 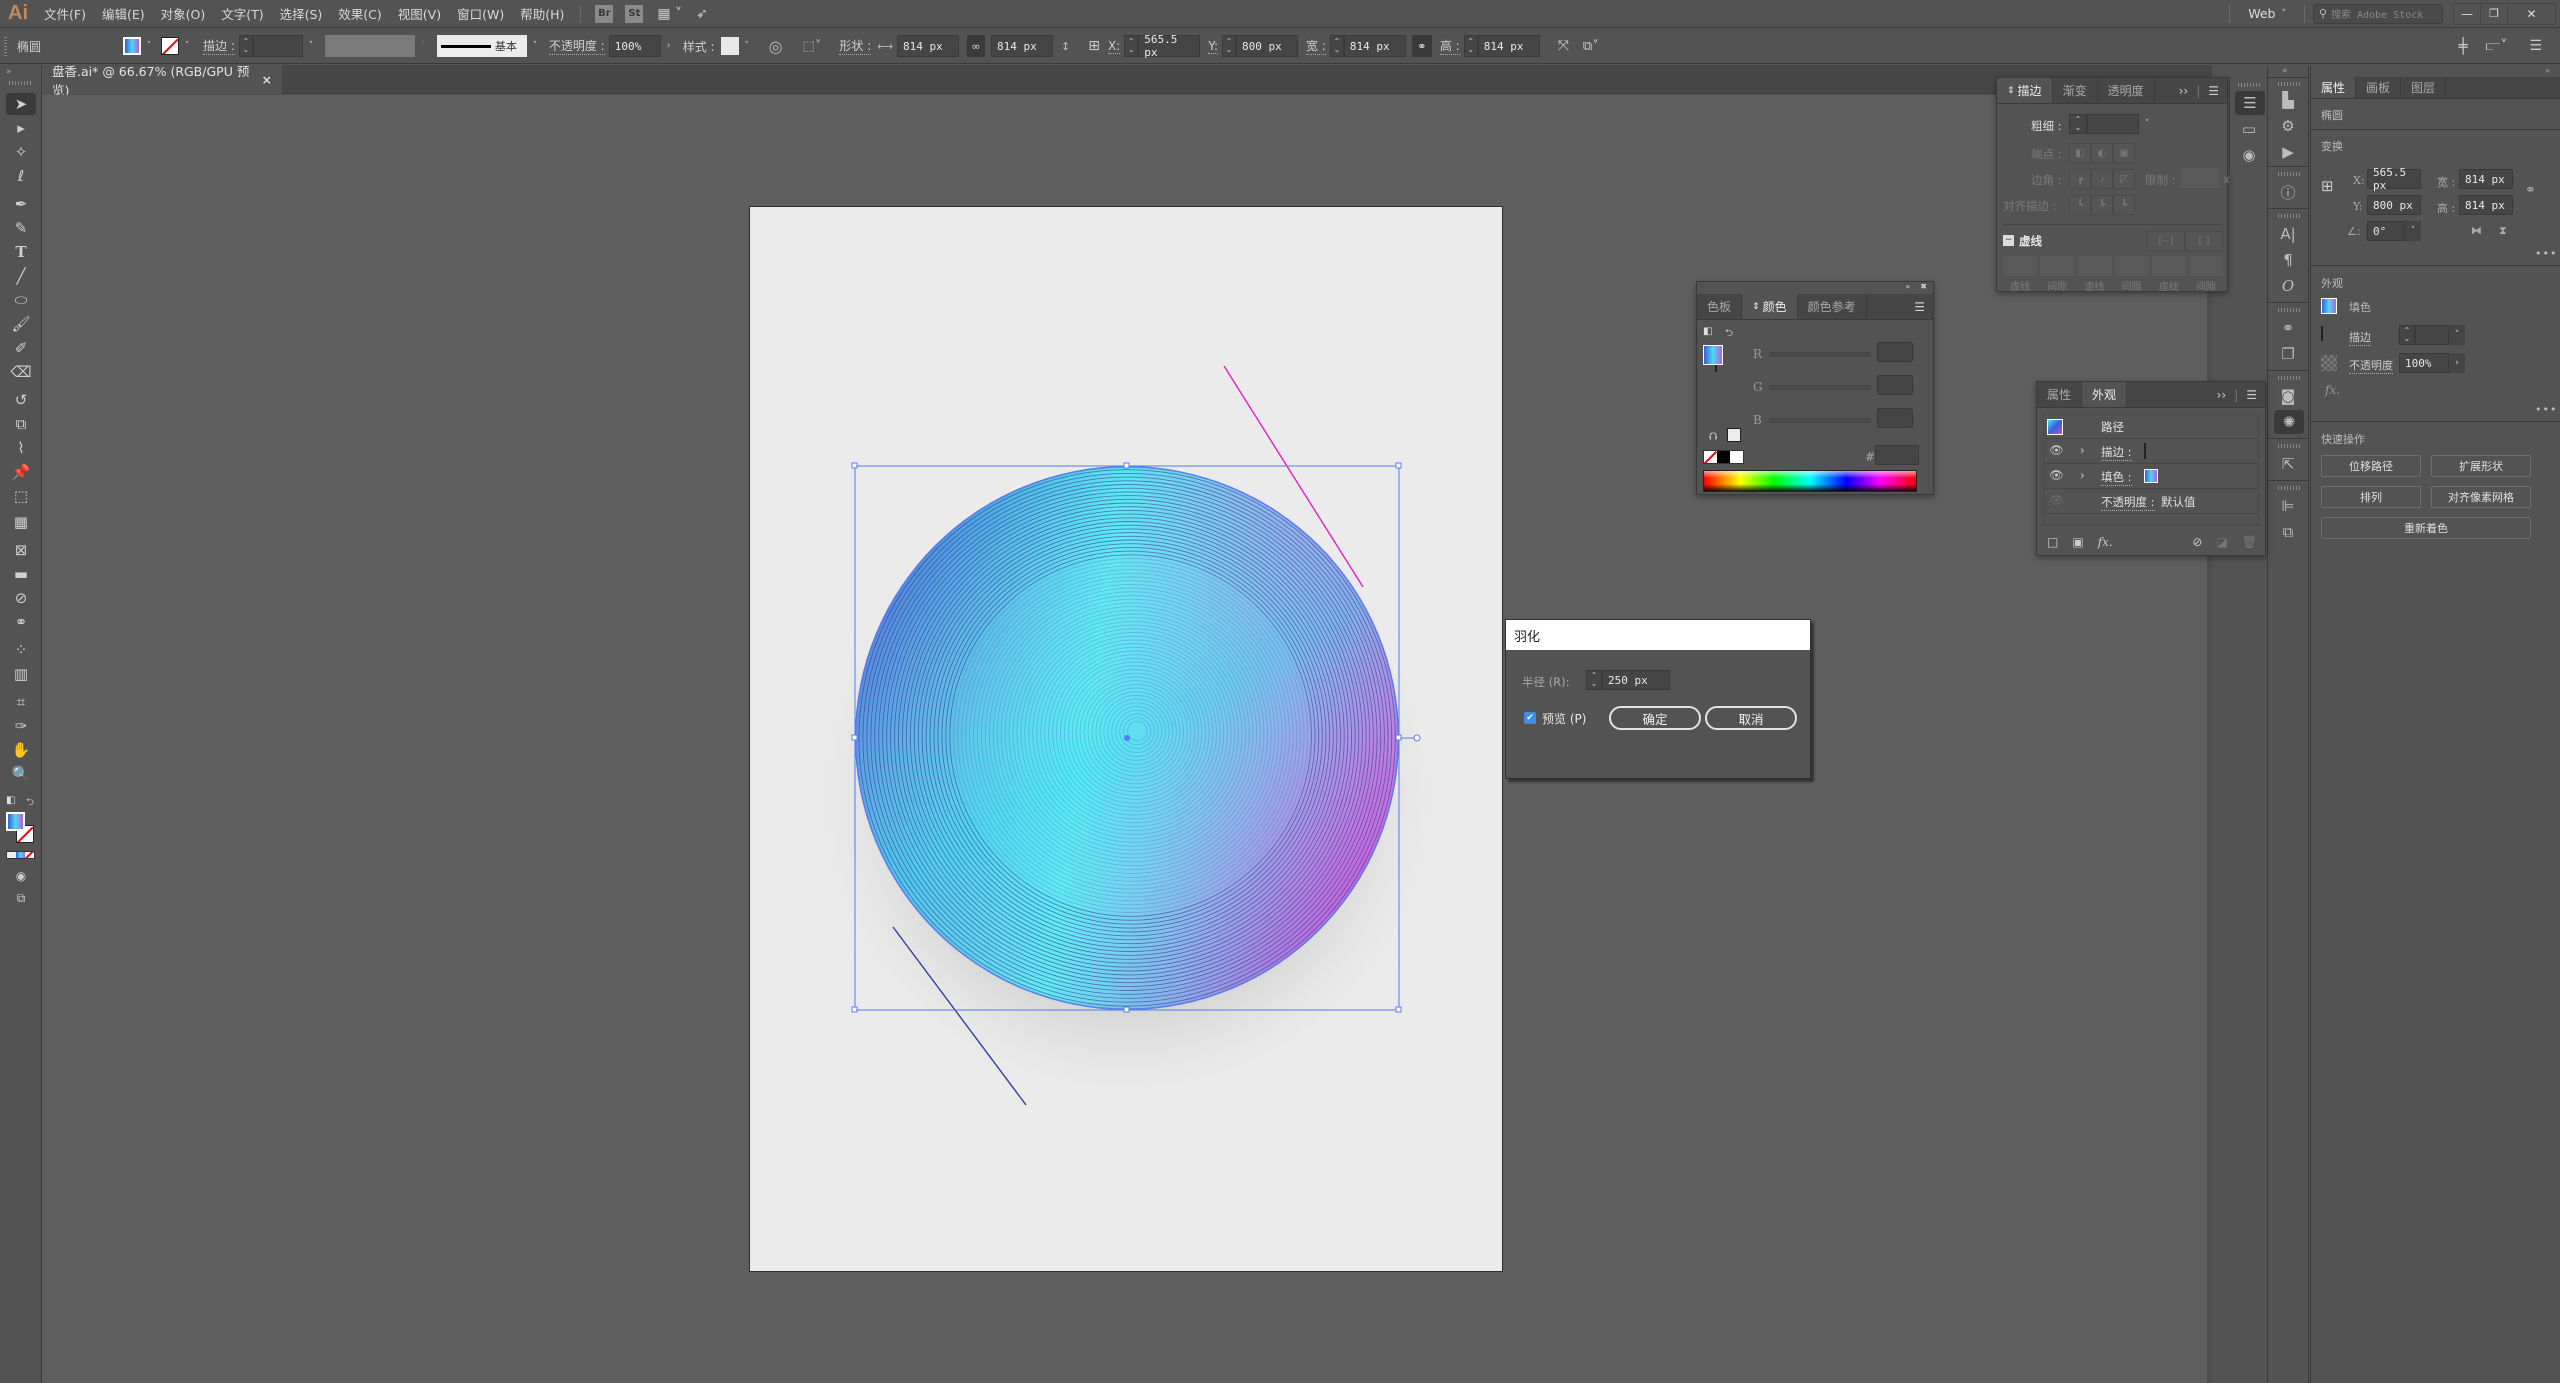 I want to click on tab-layers: 图层, so click(x=2424, y=87).